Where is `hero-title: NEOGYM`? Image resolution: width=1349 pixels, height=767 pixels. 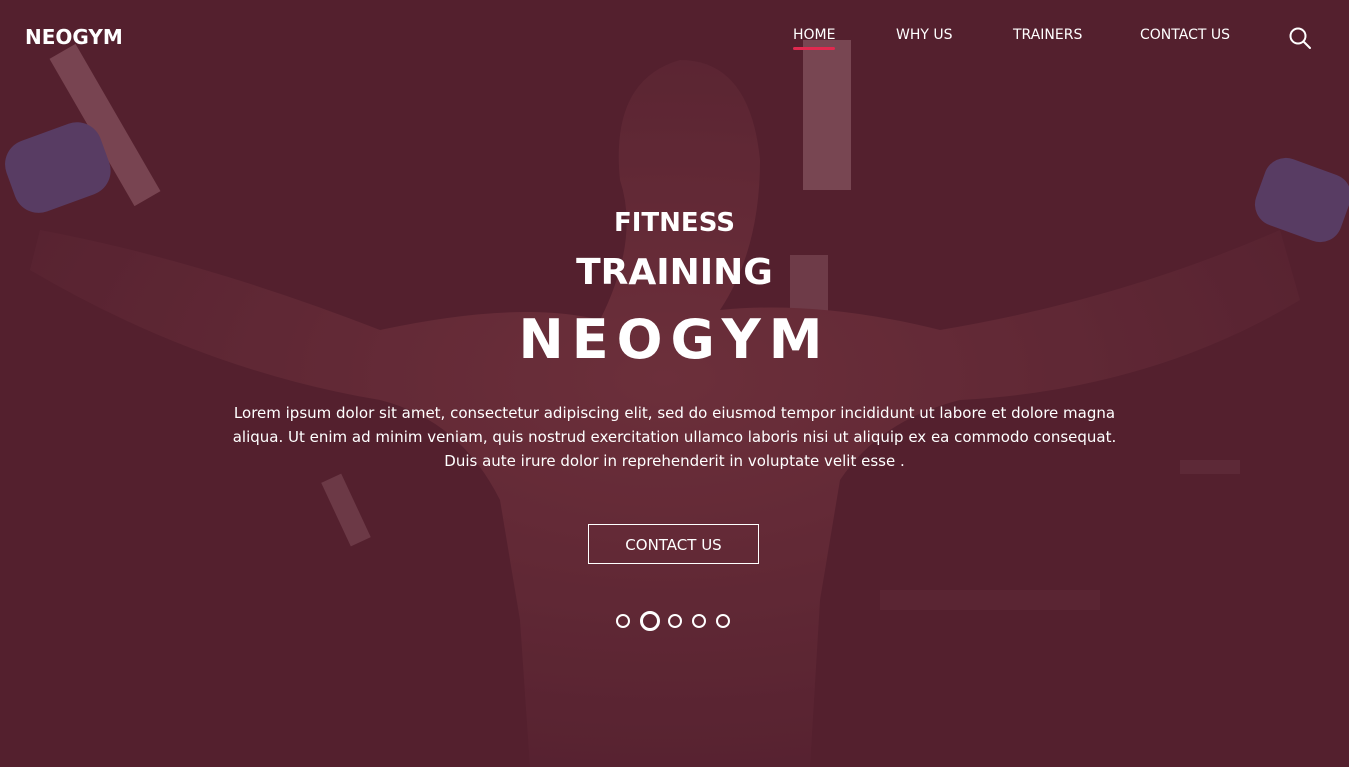
hero-title: NEOGYM is located at coordinates (674, 339).